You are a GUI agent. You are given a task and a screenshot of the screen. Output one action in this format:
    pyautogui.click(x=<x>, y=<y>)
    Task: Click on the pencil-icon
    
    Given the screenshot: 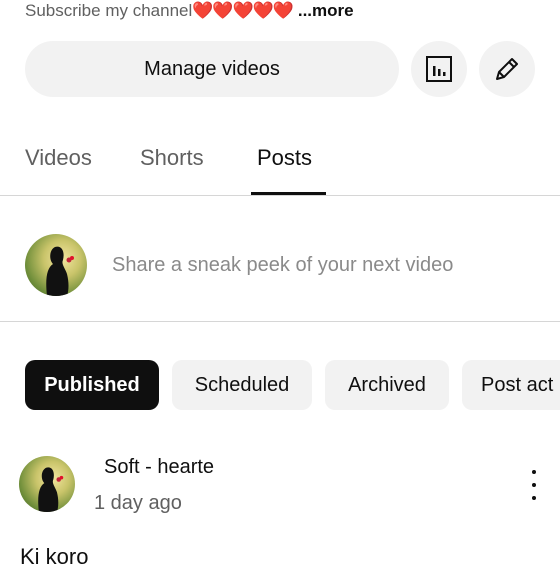 What is the action you would take?
    pyautogui.click(x=507, y=69)
    